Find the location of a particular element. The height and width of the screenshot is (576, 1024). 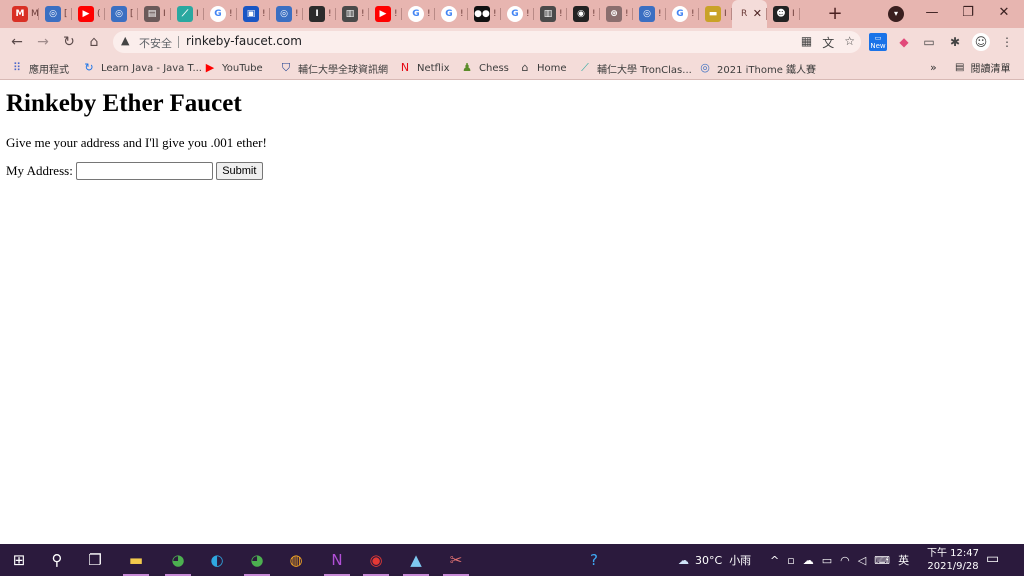

profile-avatar-icon: ☺ is located at coordinates (981, 42).